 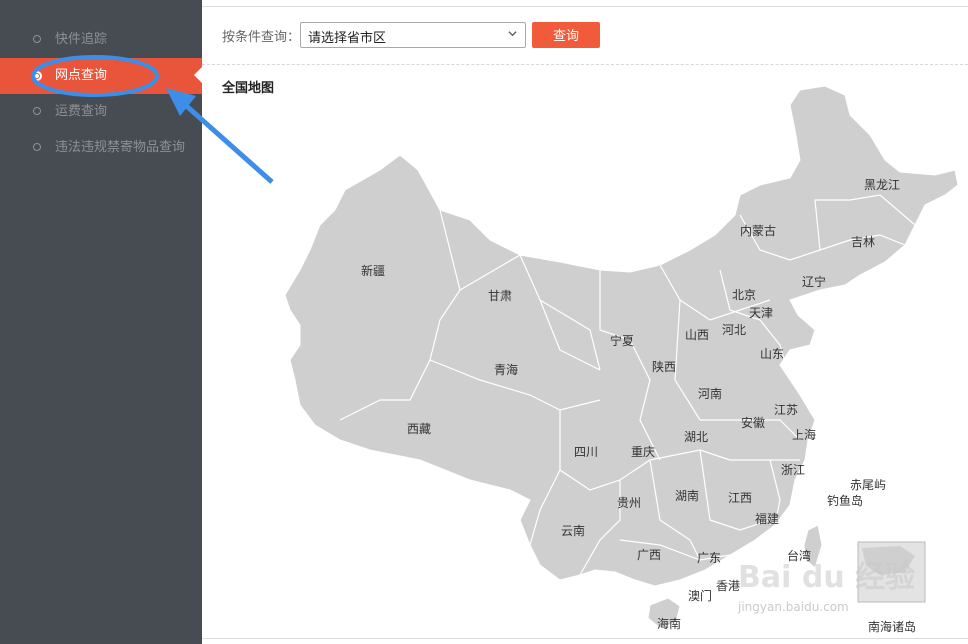 What do you see at coordinates (772, 354) in the screenshot?
I see `province-label: 山东` at bounding box center [772, 354].